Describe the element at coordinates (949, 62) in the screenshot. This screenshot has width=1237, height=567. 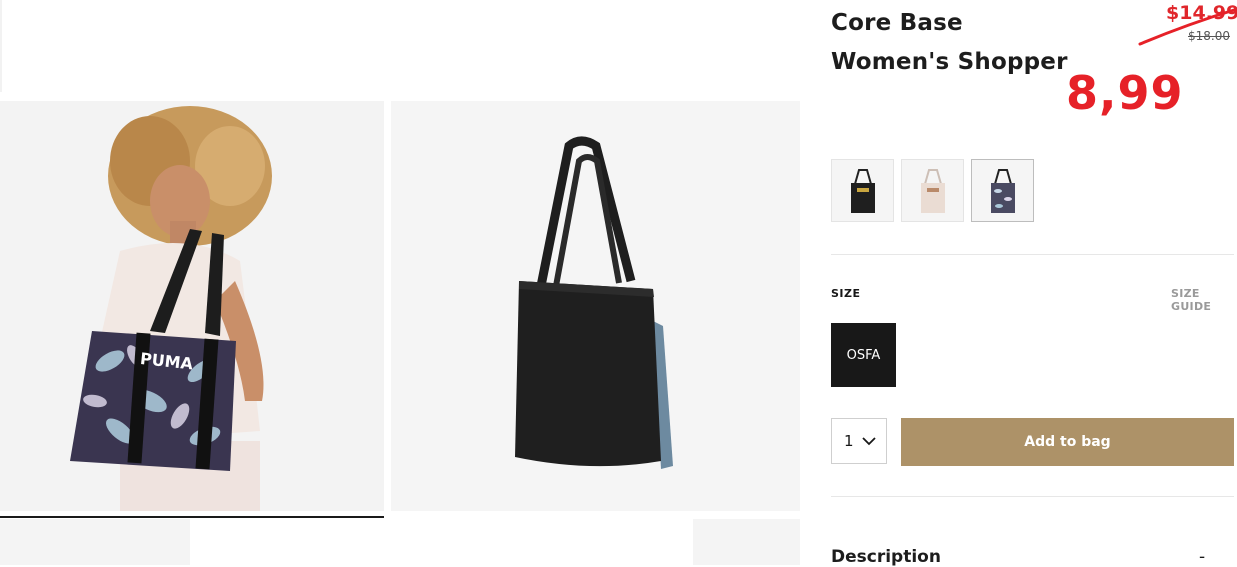
I see `product-title-line2: Women's Shopper` at that location.